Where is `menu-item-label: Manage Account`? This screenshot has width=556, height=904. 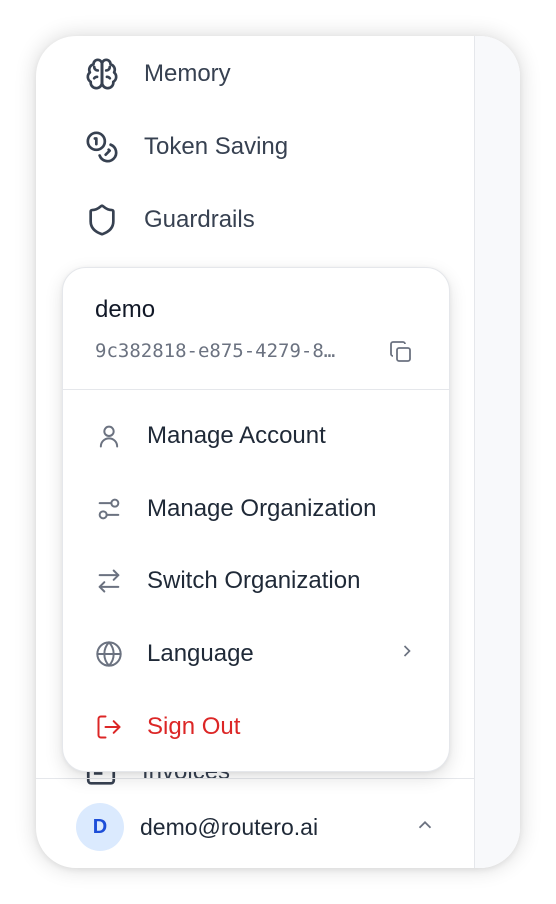
menu-item-label: Manage Account is located at coordinates (236, 435).